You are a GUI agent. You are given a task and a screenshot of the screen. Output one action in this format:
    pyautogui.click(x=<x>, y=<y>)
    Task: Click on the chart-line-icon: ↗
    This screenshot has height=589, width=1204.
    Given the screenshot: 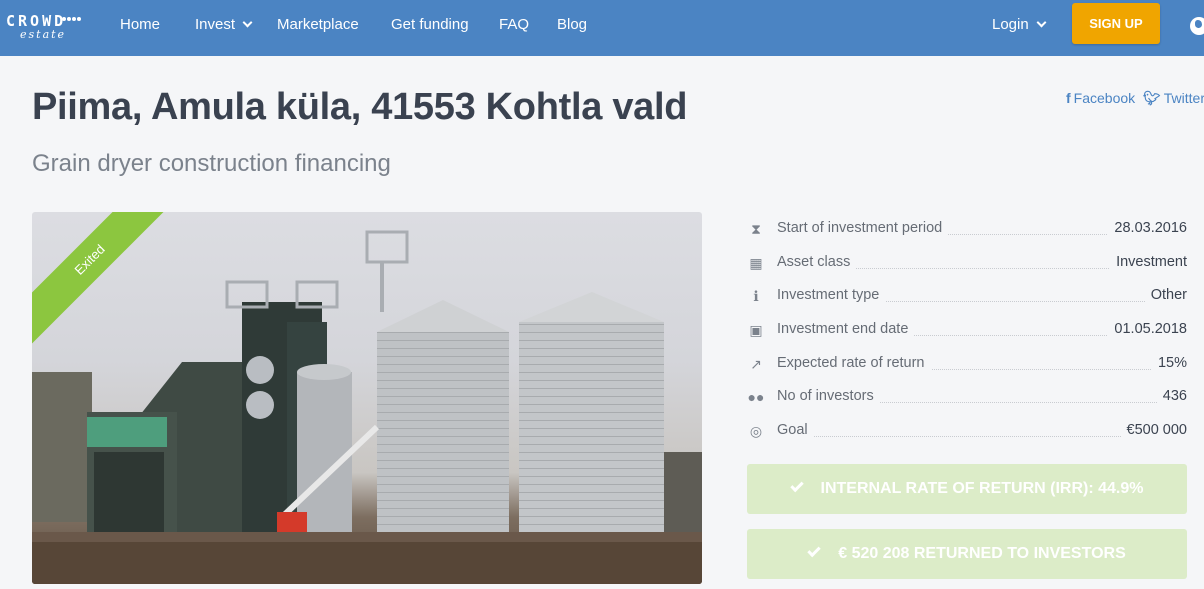 What is the action you would take?
    pyautogui.click(x=756, y=364)
    